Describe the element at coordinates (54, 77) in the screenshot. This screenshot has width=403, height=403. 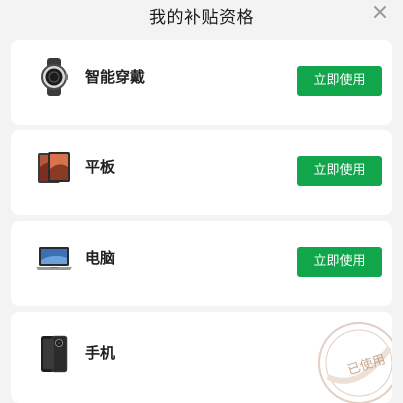
I see `smartwatch-icon` at that location.